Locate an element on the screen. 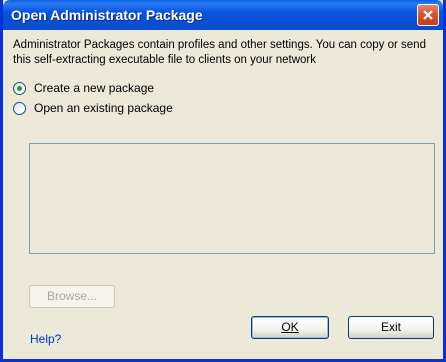 The width and height of the screenshot is (446, 362). radio-button-unchecked is located at coordinates (19, 108).